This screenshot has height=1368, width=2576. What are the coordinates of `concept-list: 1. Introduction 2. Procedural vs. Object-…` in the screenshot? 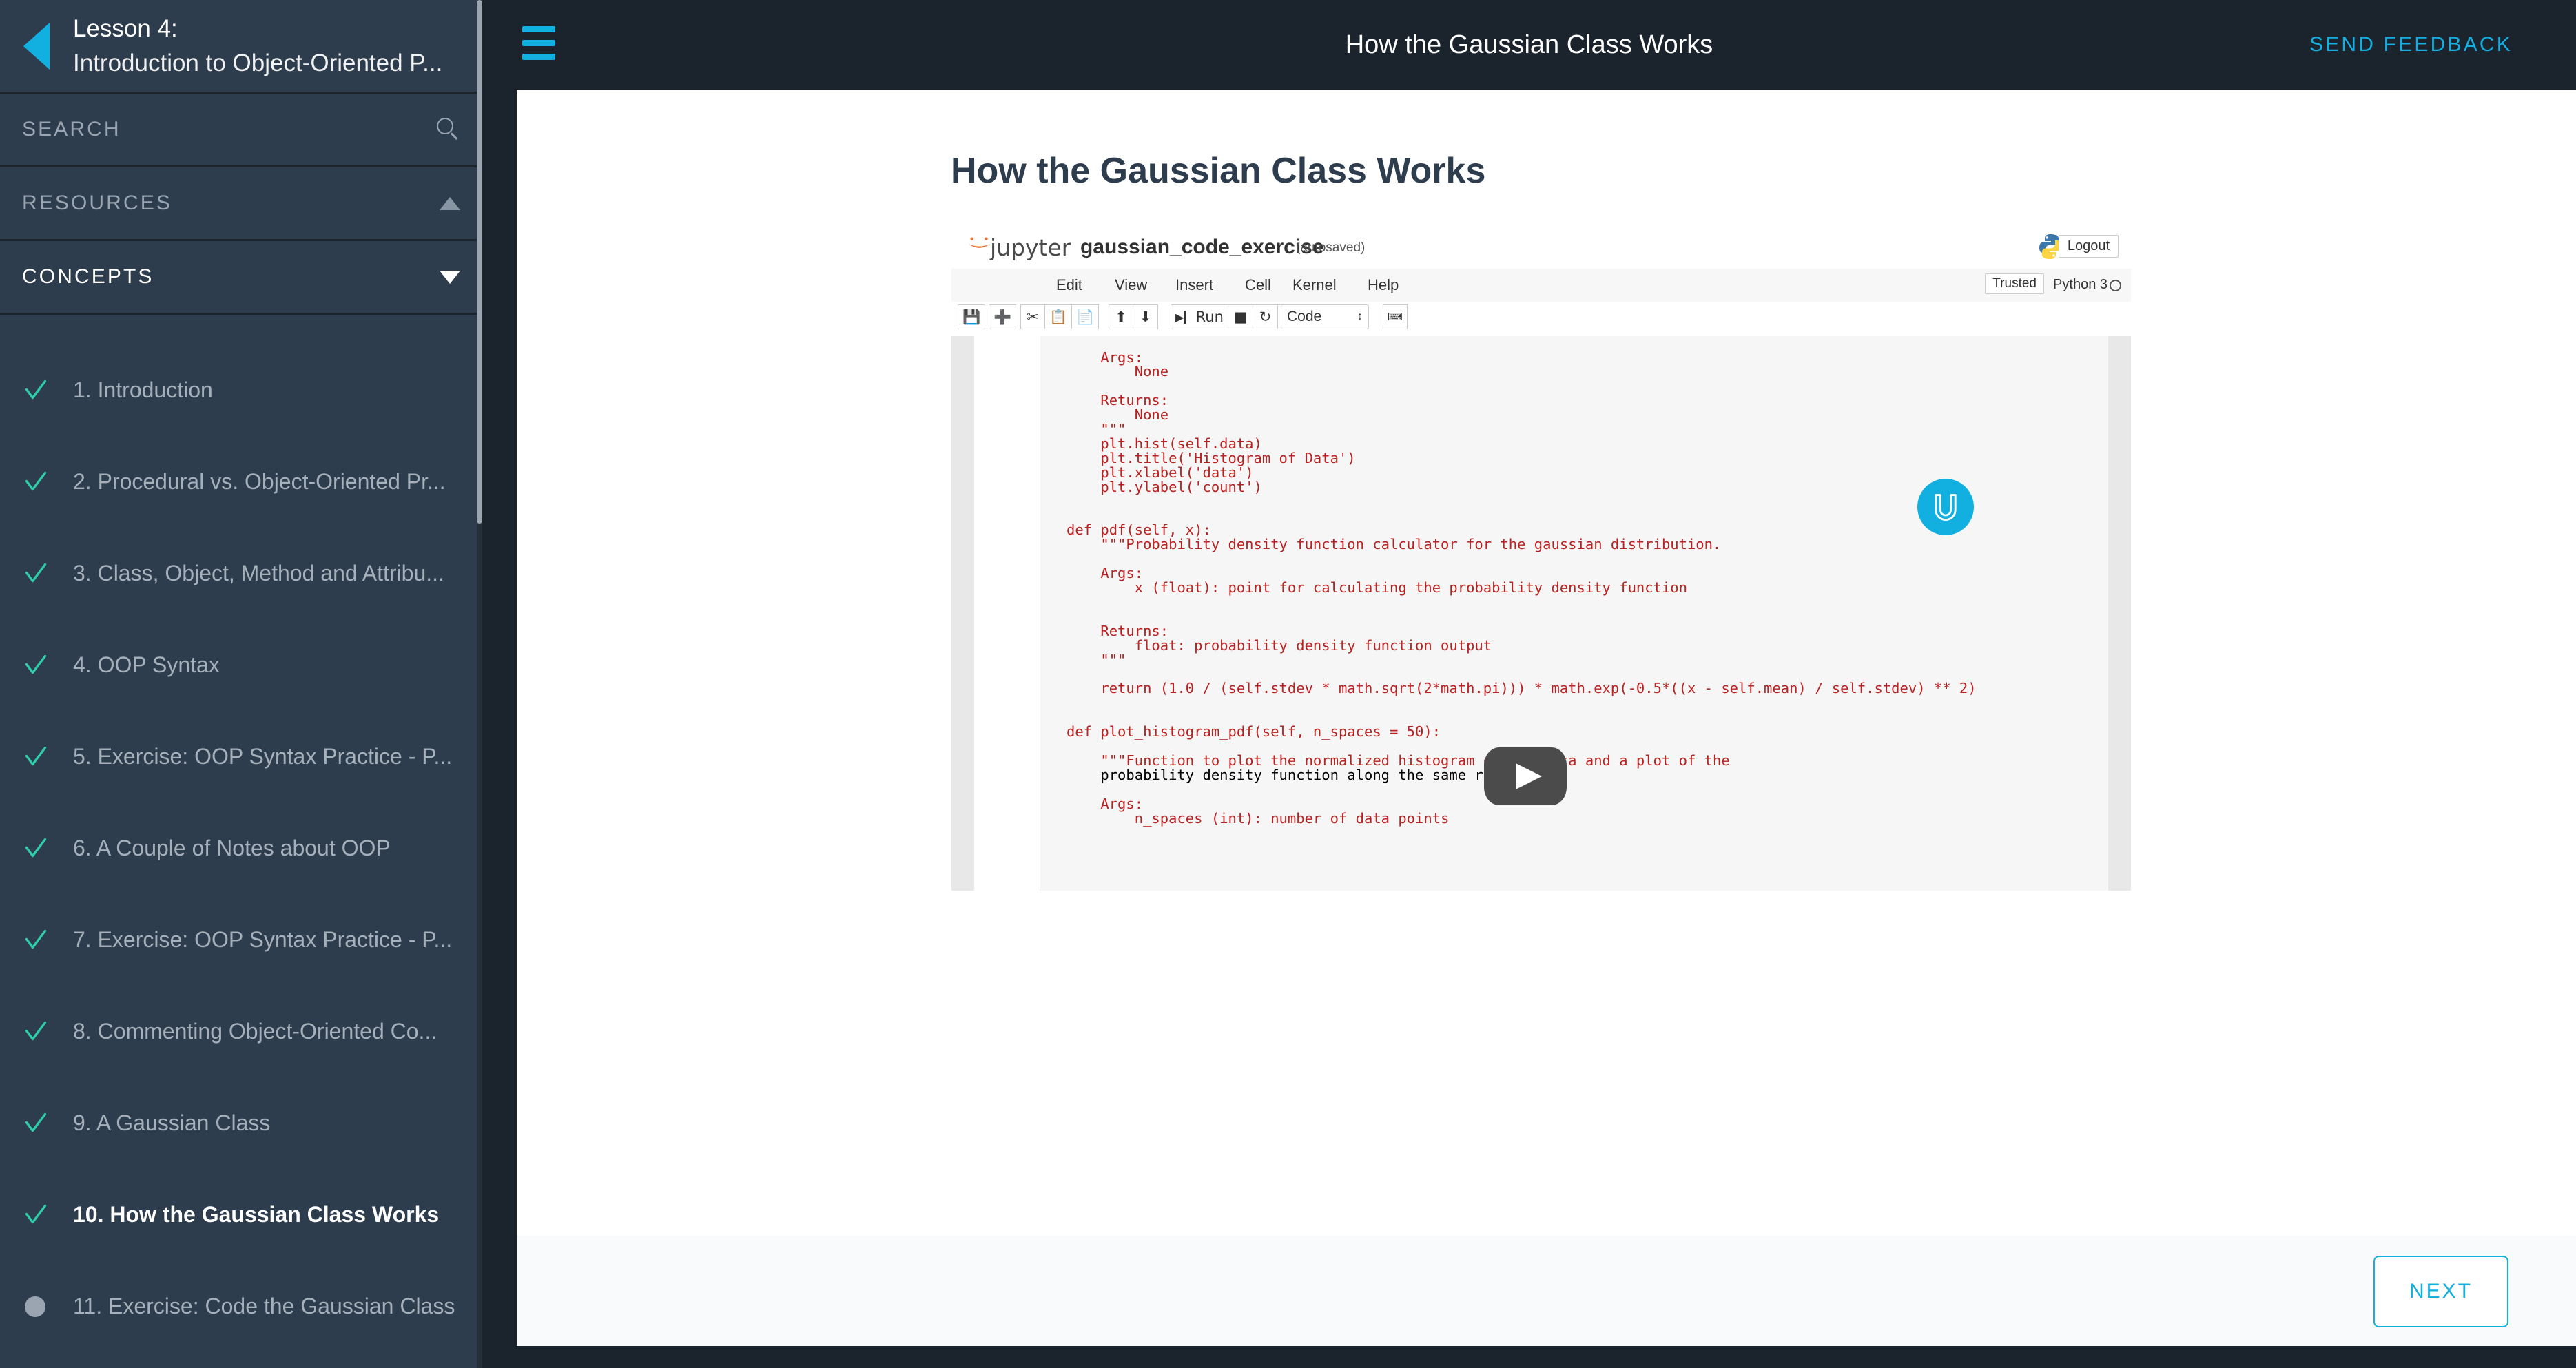 It's located at (241, 856).